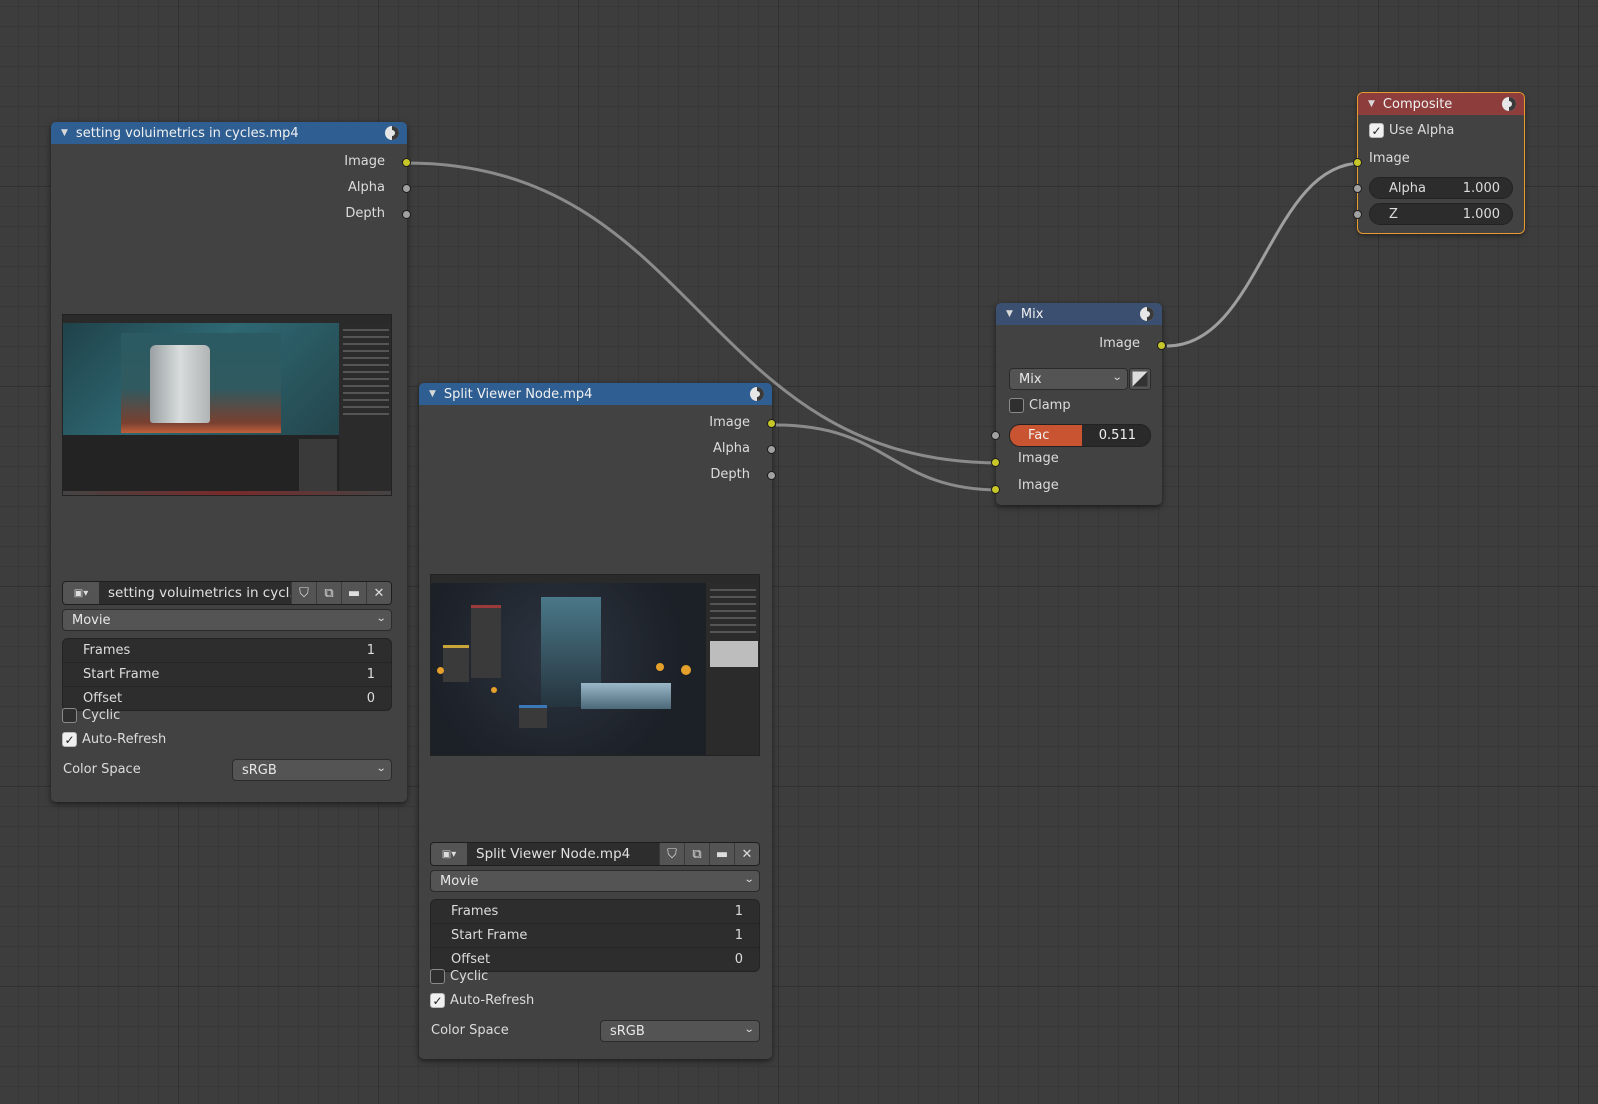 The height and width of the screenshot is (1104, 1598). I want to click on node-header: ▼ Mix, so click(1079, 314).